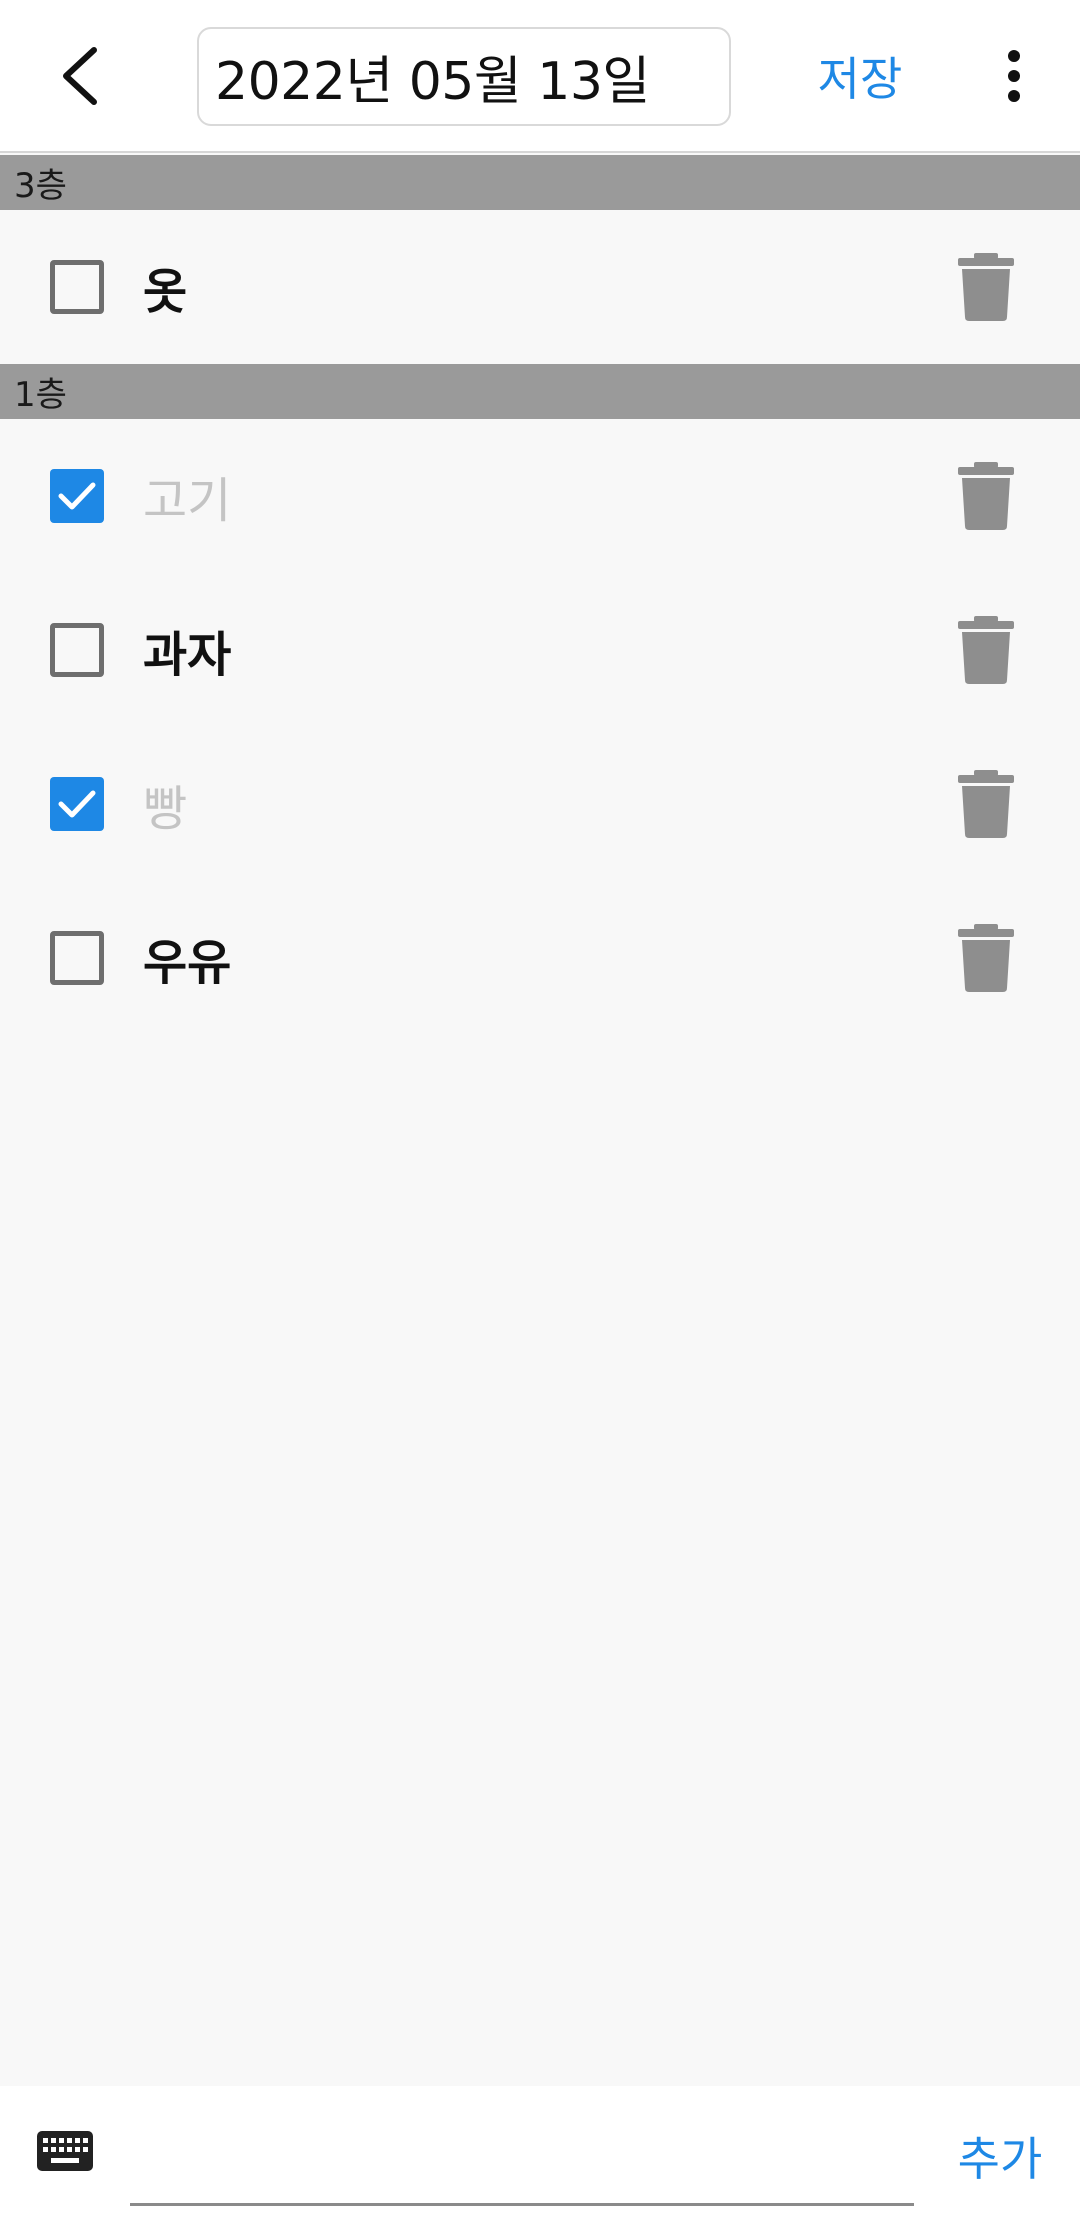 This screenshot has width=1080, height=2220. What do you see at coordinates (540, 496) in the screenshot?
I see `list-item: 고기` at bounding box center [540, 496].